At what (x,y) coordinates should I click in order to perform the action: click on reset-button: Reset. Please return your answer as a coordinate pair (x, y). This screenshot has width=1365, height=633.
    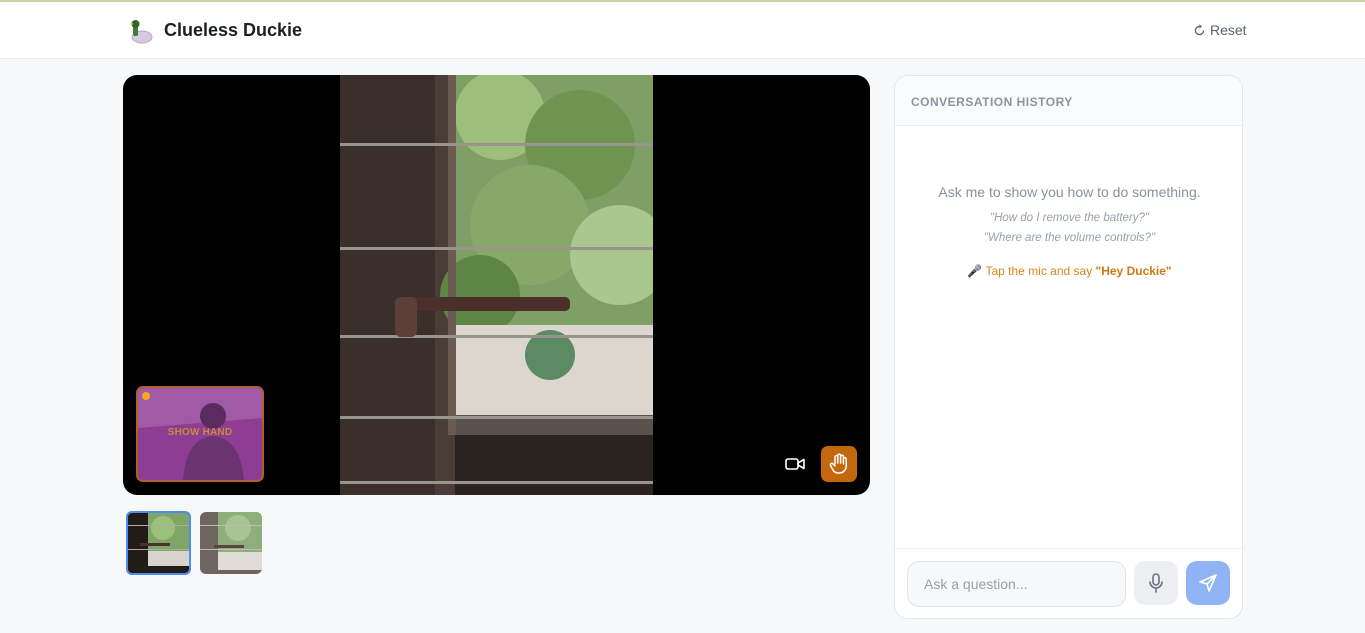
    Looking at the image, I should click on (1220, 30).